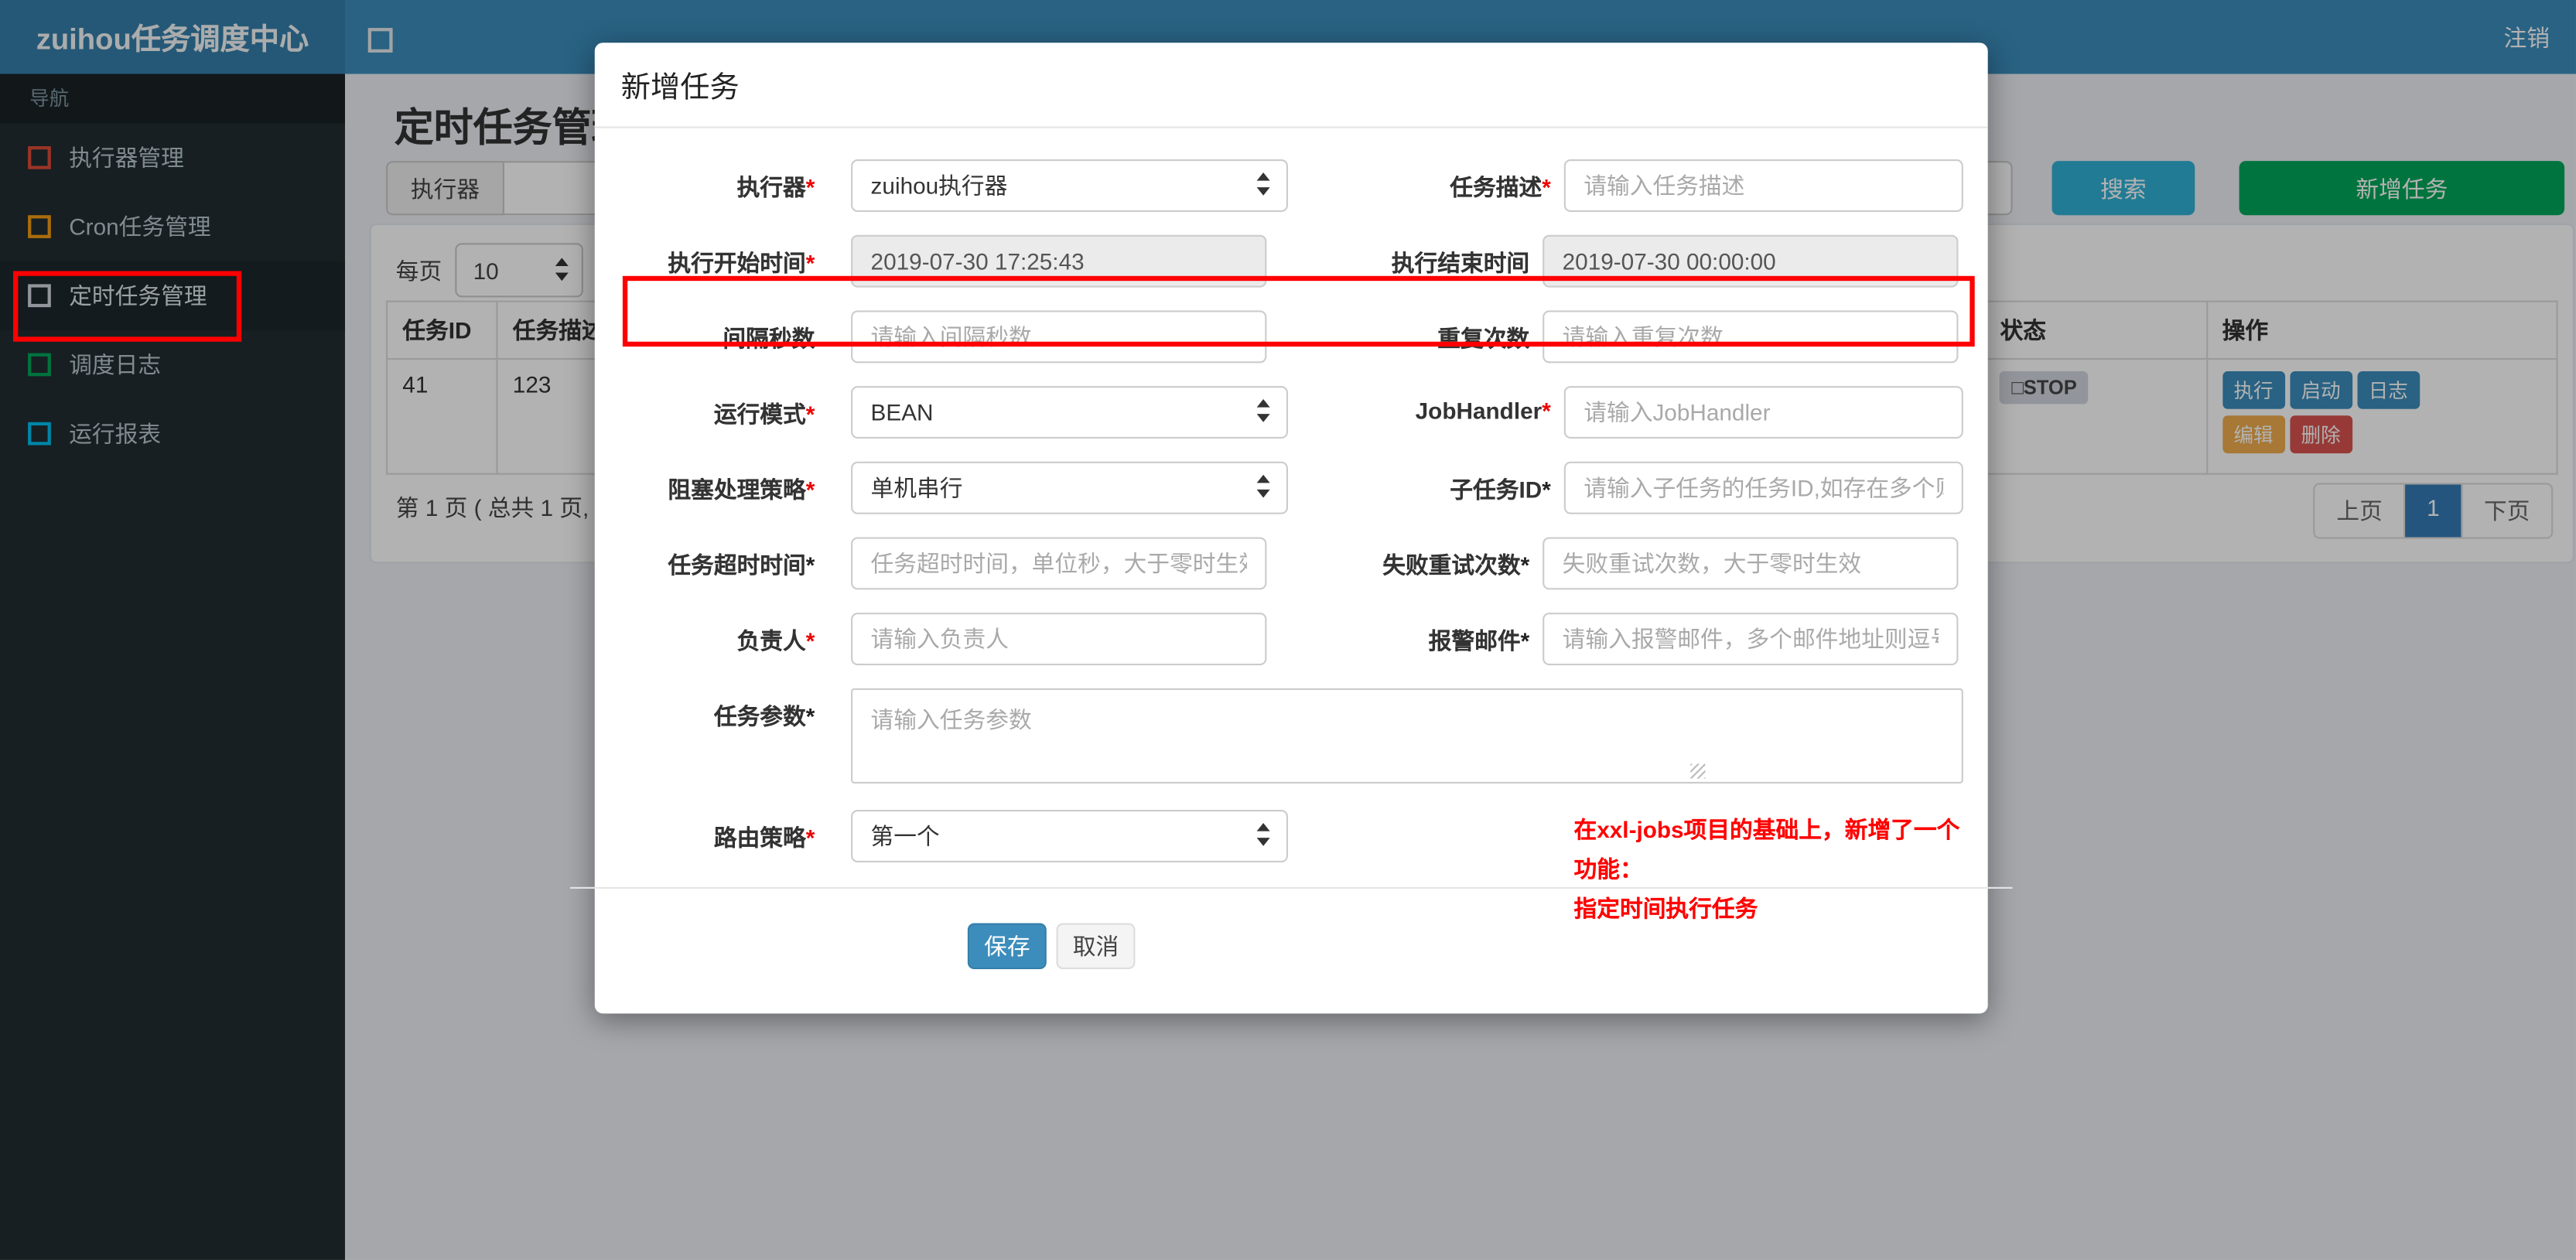 The image size is (2576, 1260). What do you see at coordinates (1069, 836) in the screenshot?
I see `route-strategy-select: 第一个` at bounding box center [1069, 836].